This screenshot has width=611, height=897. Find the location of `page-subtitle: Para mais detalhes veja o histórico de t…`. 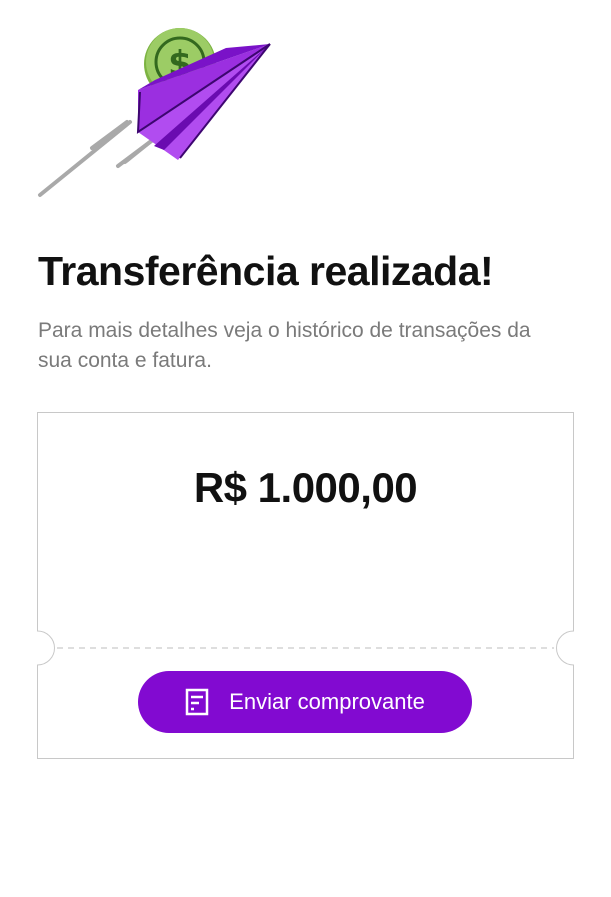

page-subtitle: Para mais detalhes veja o histórico de t… is located at coordinates (284, 345).